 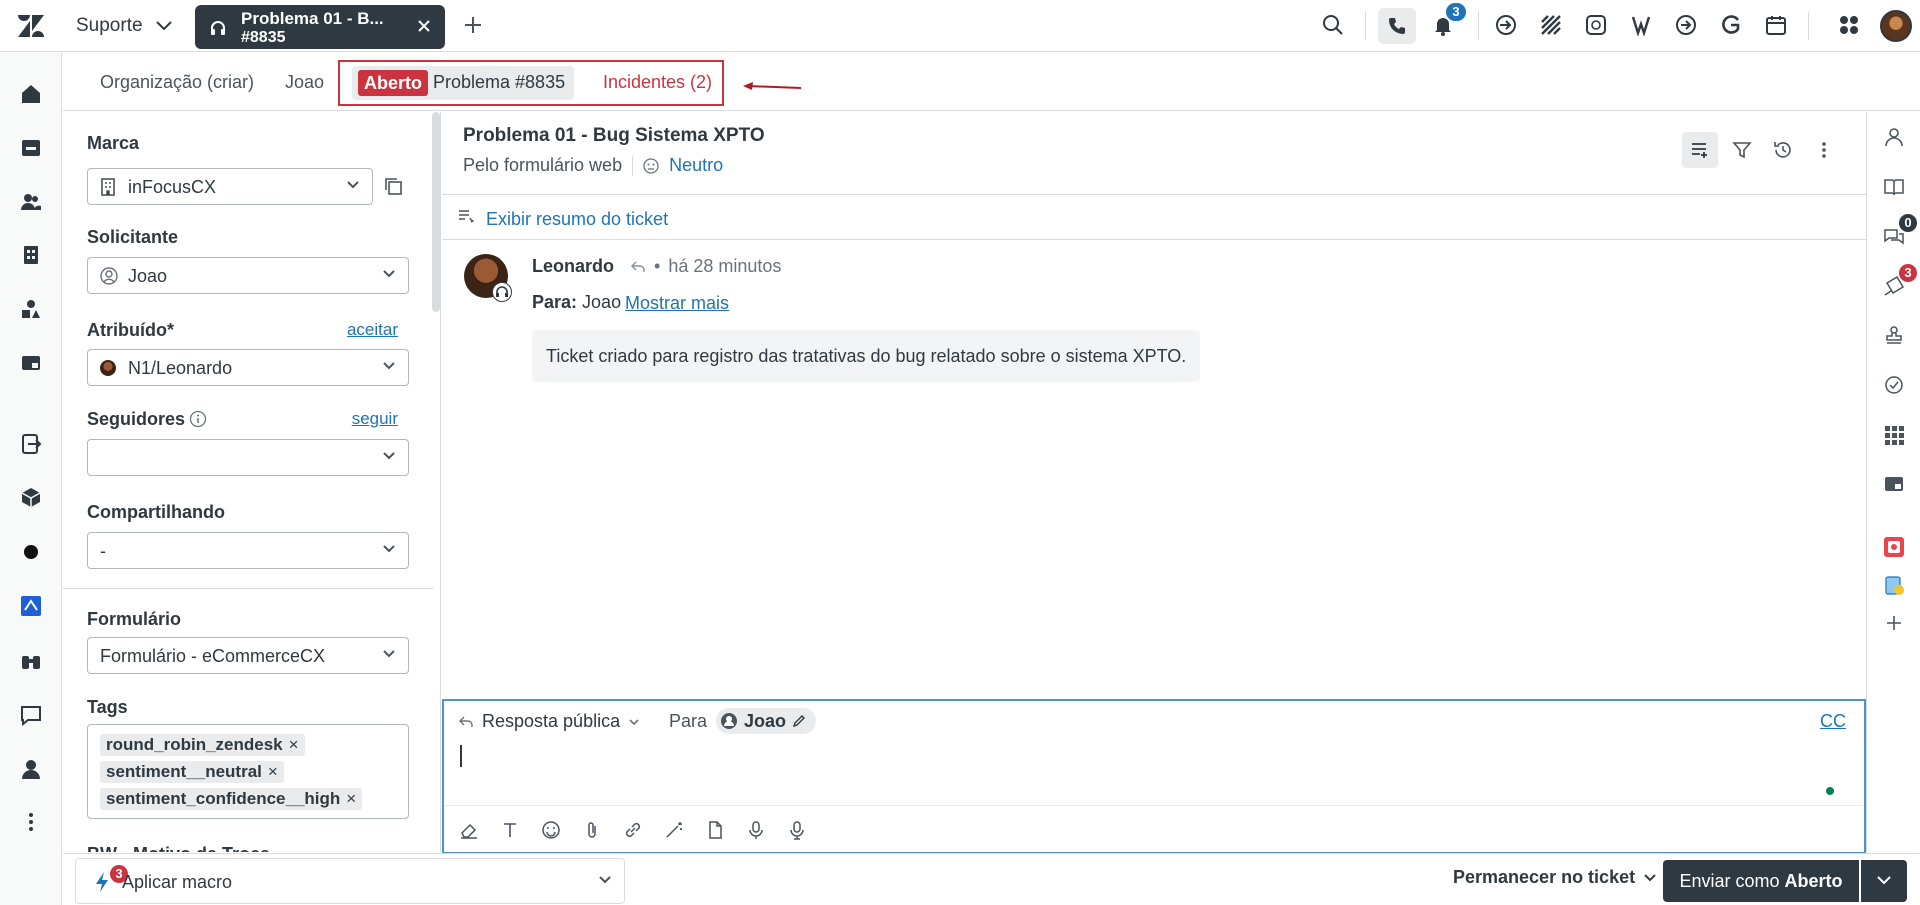 I want to click on transfer-app-icon, so click(x=31, y=444).